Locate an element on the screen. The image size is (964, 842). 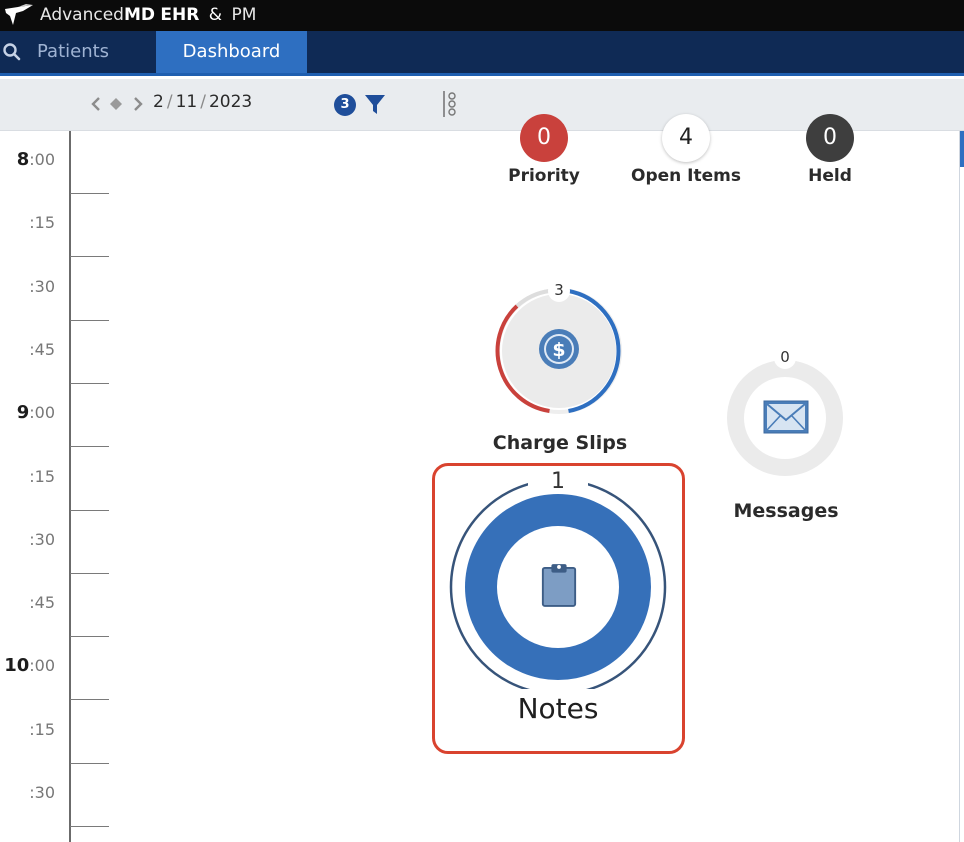
tab-patients: Patients is located at coordinates (73, 52).